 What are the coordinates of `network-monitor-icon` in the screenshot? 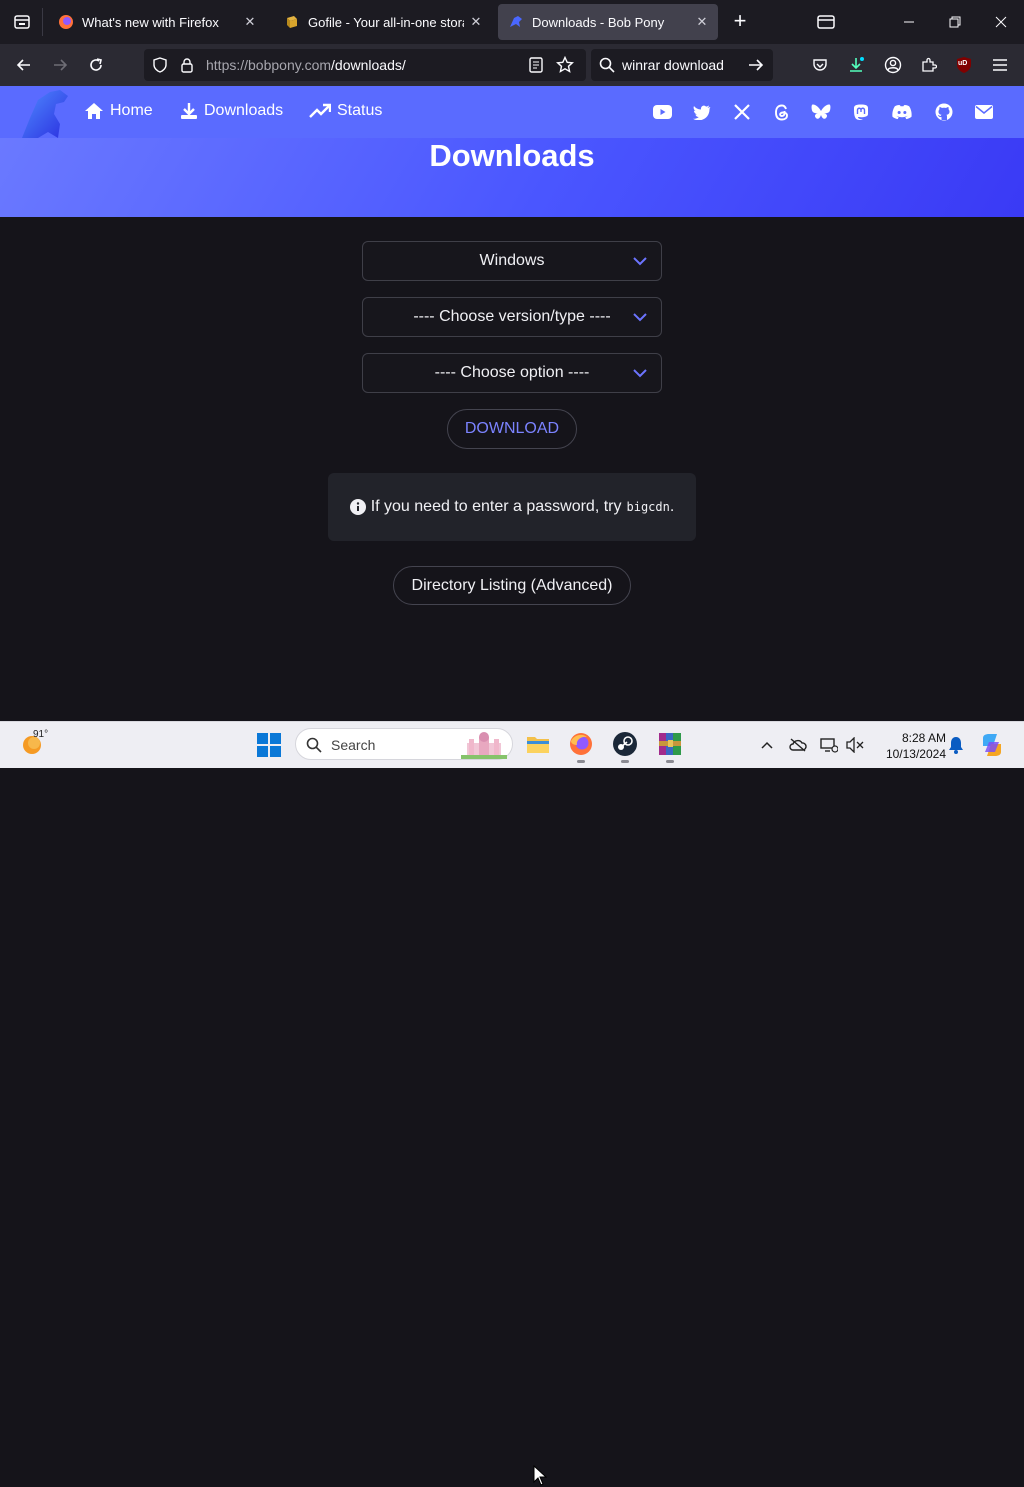 It's located at (829, 745).